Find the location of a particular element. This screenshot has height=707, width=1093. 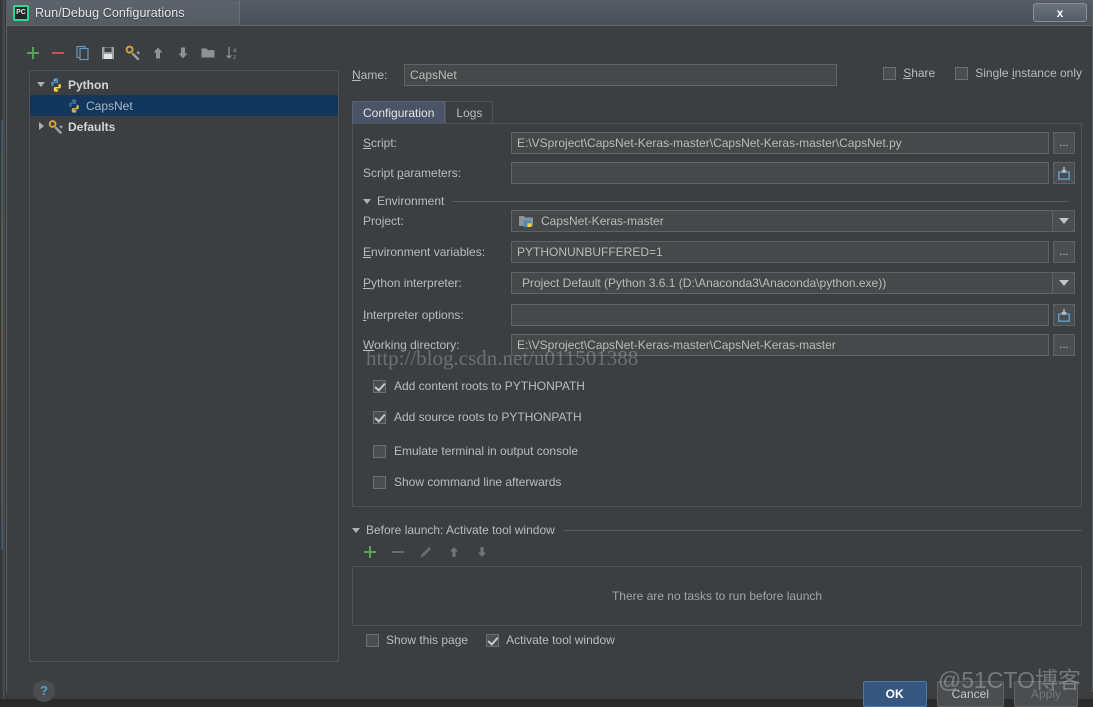

environment-variables-input: PYTHONUNBUFFERED=1 is located at coordinates (780, 252).